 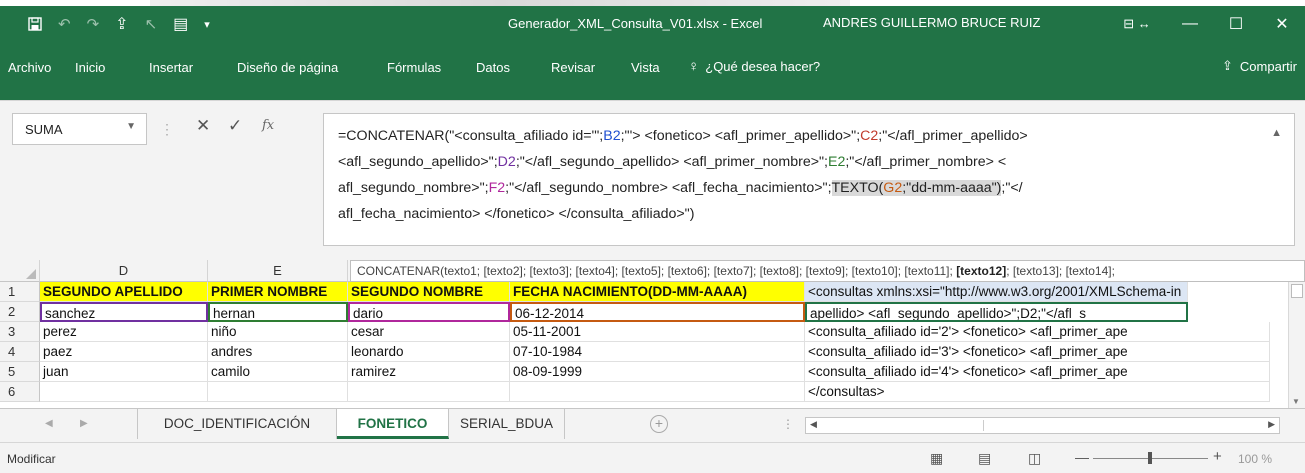 I want to click on share-arrow-icon: ⇪, so click(x=121, y=24).